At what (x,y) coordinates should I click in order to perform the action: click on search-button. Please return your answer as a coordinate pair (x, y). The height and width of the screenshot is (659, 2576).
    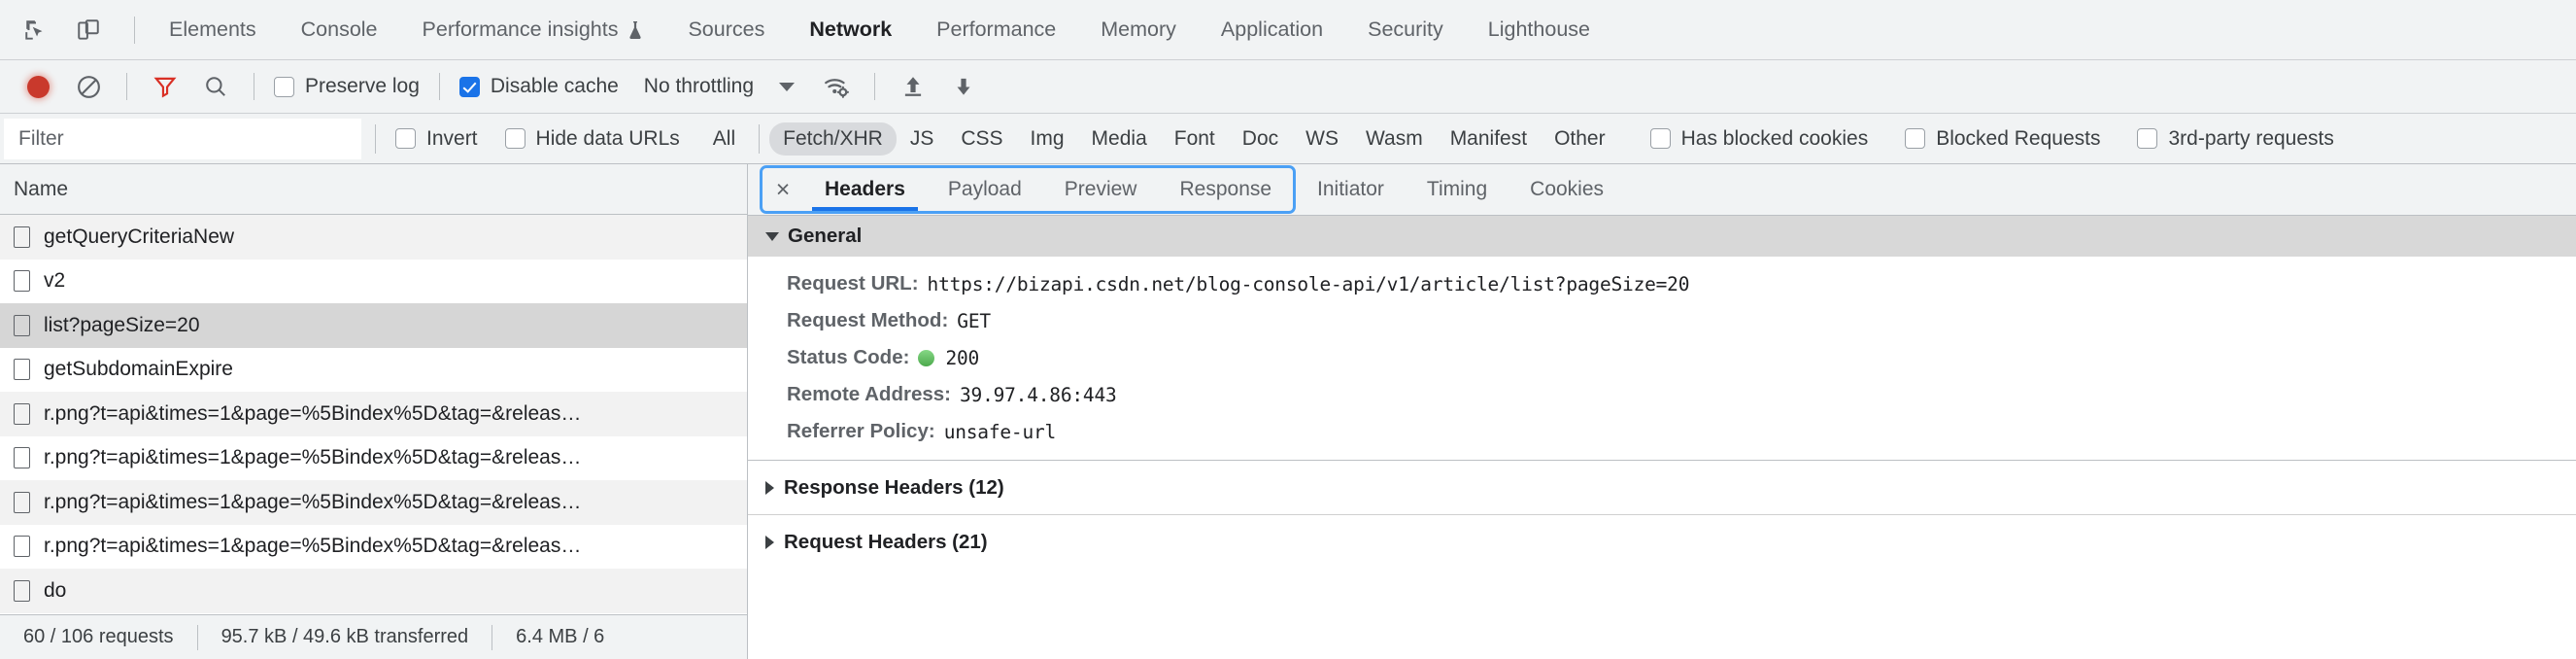
    Looking at the image, I should click on (215, 86).